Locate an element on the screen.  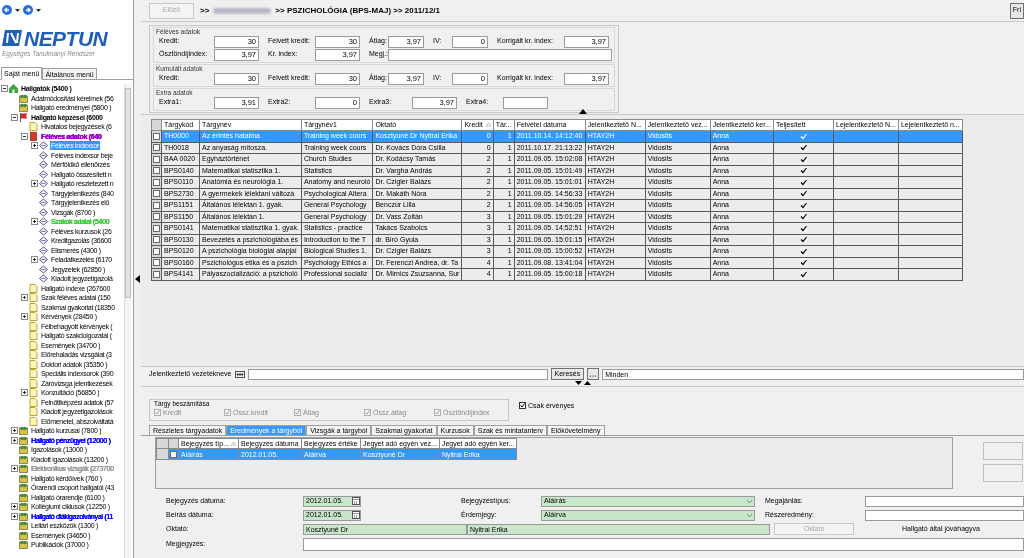
breadcrumb: >> PSZICHOLÓGIA (BPS-MAJ) >> 2011/12/1 is located at coordinates (357, 10).